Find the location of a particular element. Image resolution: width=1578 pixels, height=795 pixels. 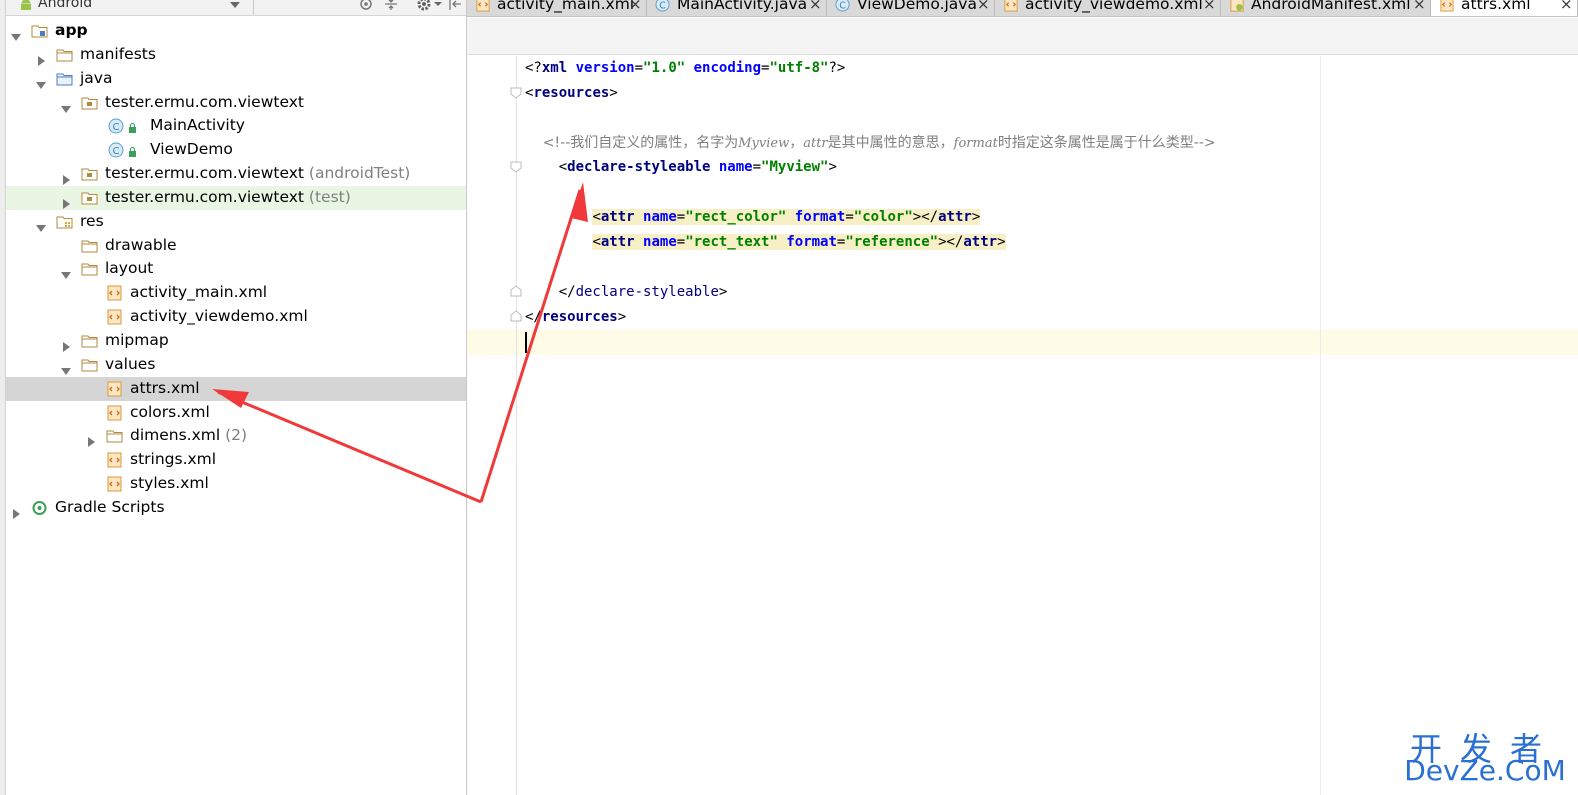

right-margin-guide is located at coordinates (1320, 425).